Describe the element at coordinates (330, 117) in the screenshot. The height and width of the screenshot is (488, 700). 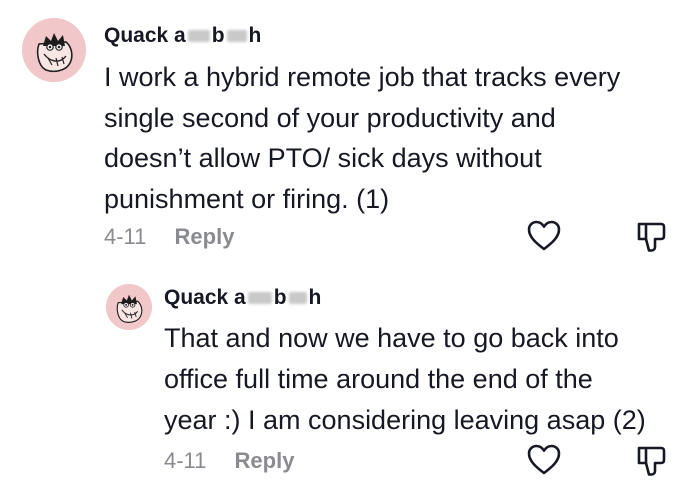
I see `comment-line: single second of your productivity and` at that location.